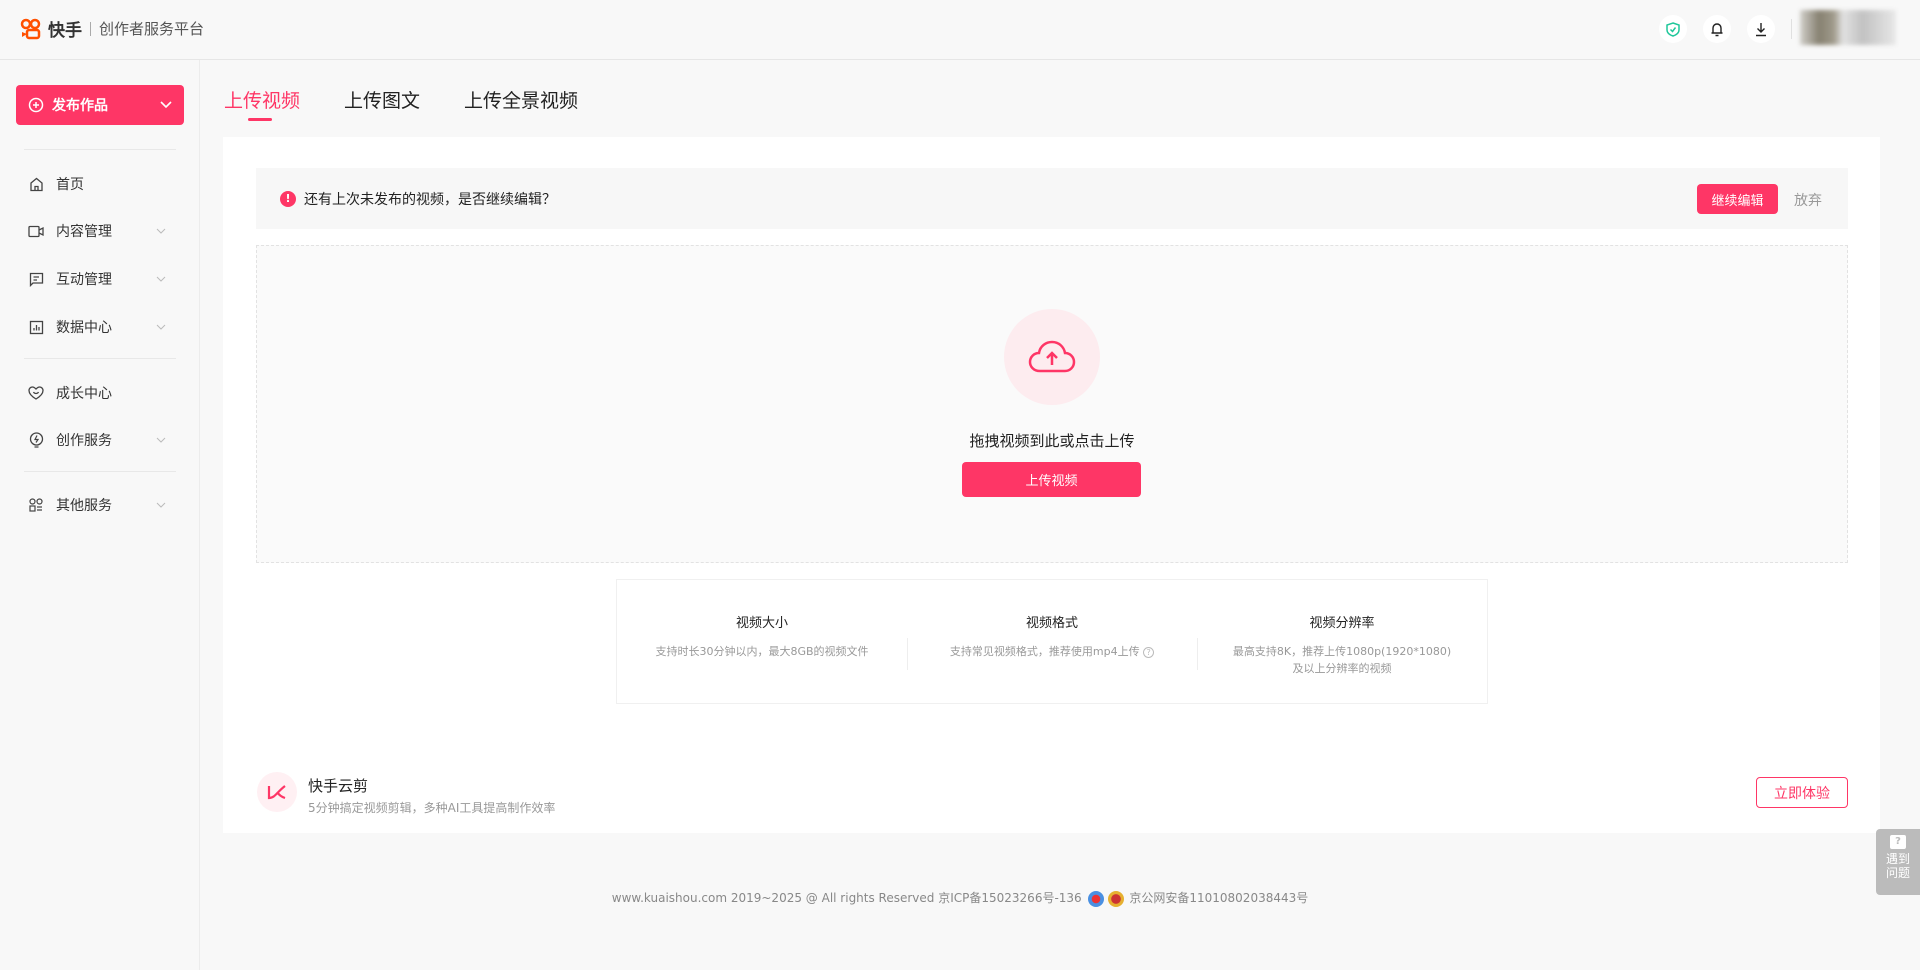 The width and height of the screenshot is (1920, 970). Describe the element at coordinates (84, 394) in the screenshot. I see `sidebar-item-label: 成长中心` at that location.